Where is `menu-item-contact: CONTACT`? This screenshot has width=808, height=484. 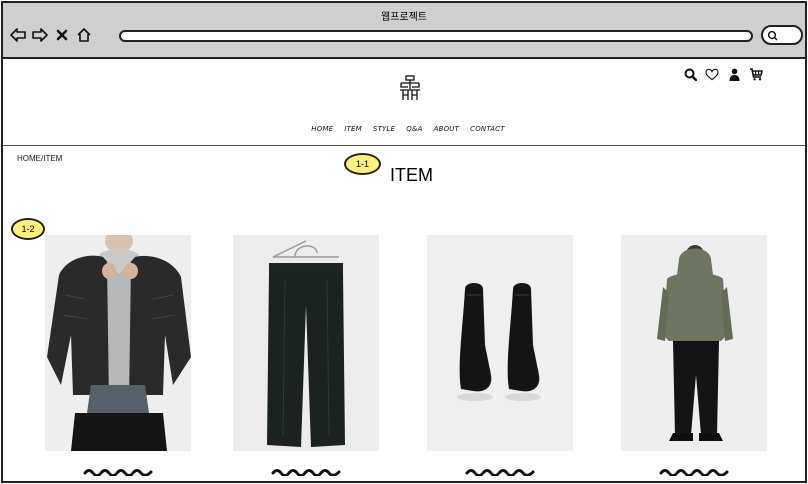 menu-item-contact: CONTACT is located at coordinates (487, 129).